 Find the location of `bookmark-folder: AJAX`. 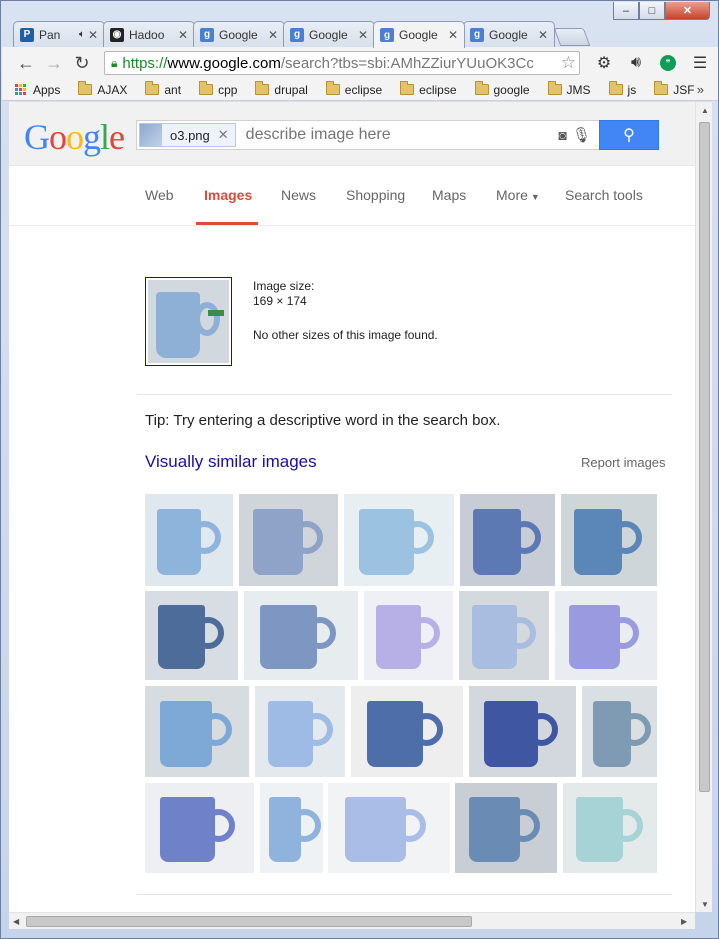

bookmark-folder: AJAX is located at coordinates (102, 89).